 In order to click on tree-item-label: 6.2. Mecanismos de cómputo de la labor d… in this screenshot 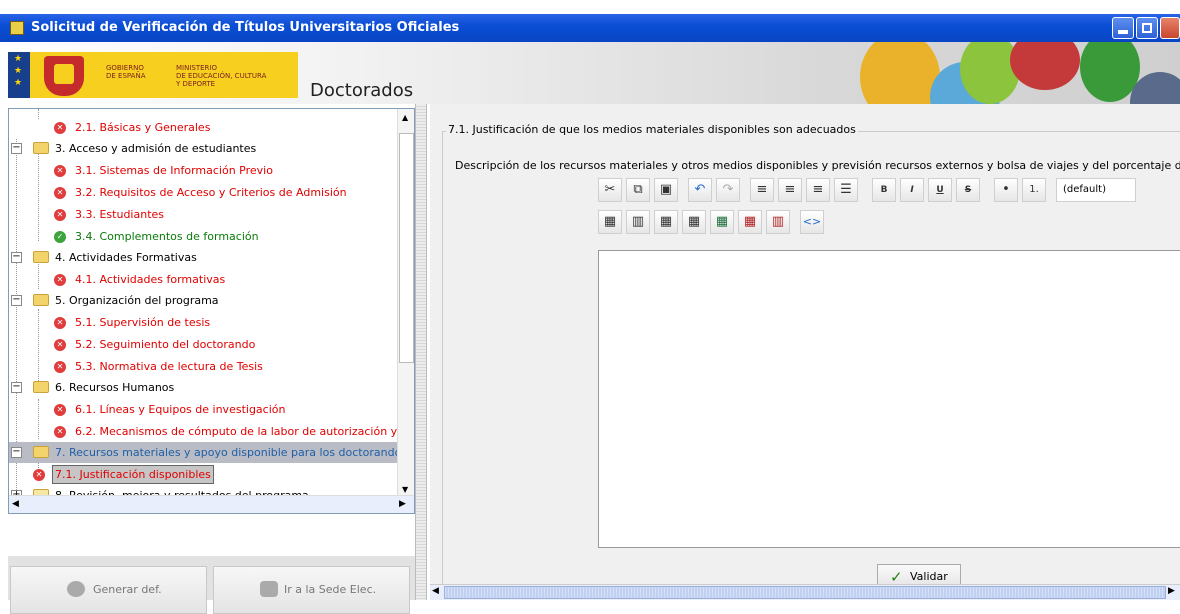, I will do `click(245, 431)`.